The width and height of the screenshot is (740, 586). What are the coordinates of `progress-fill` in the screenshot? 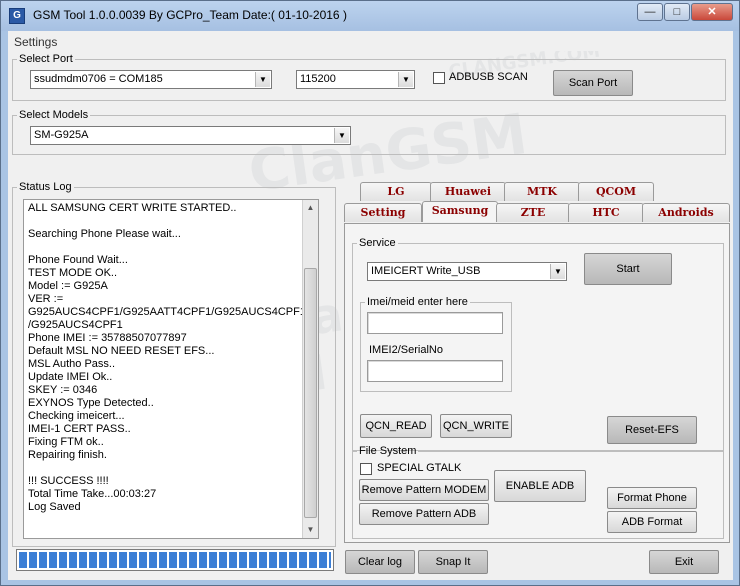 It's located at (175, 560).